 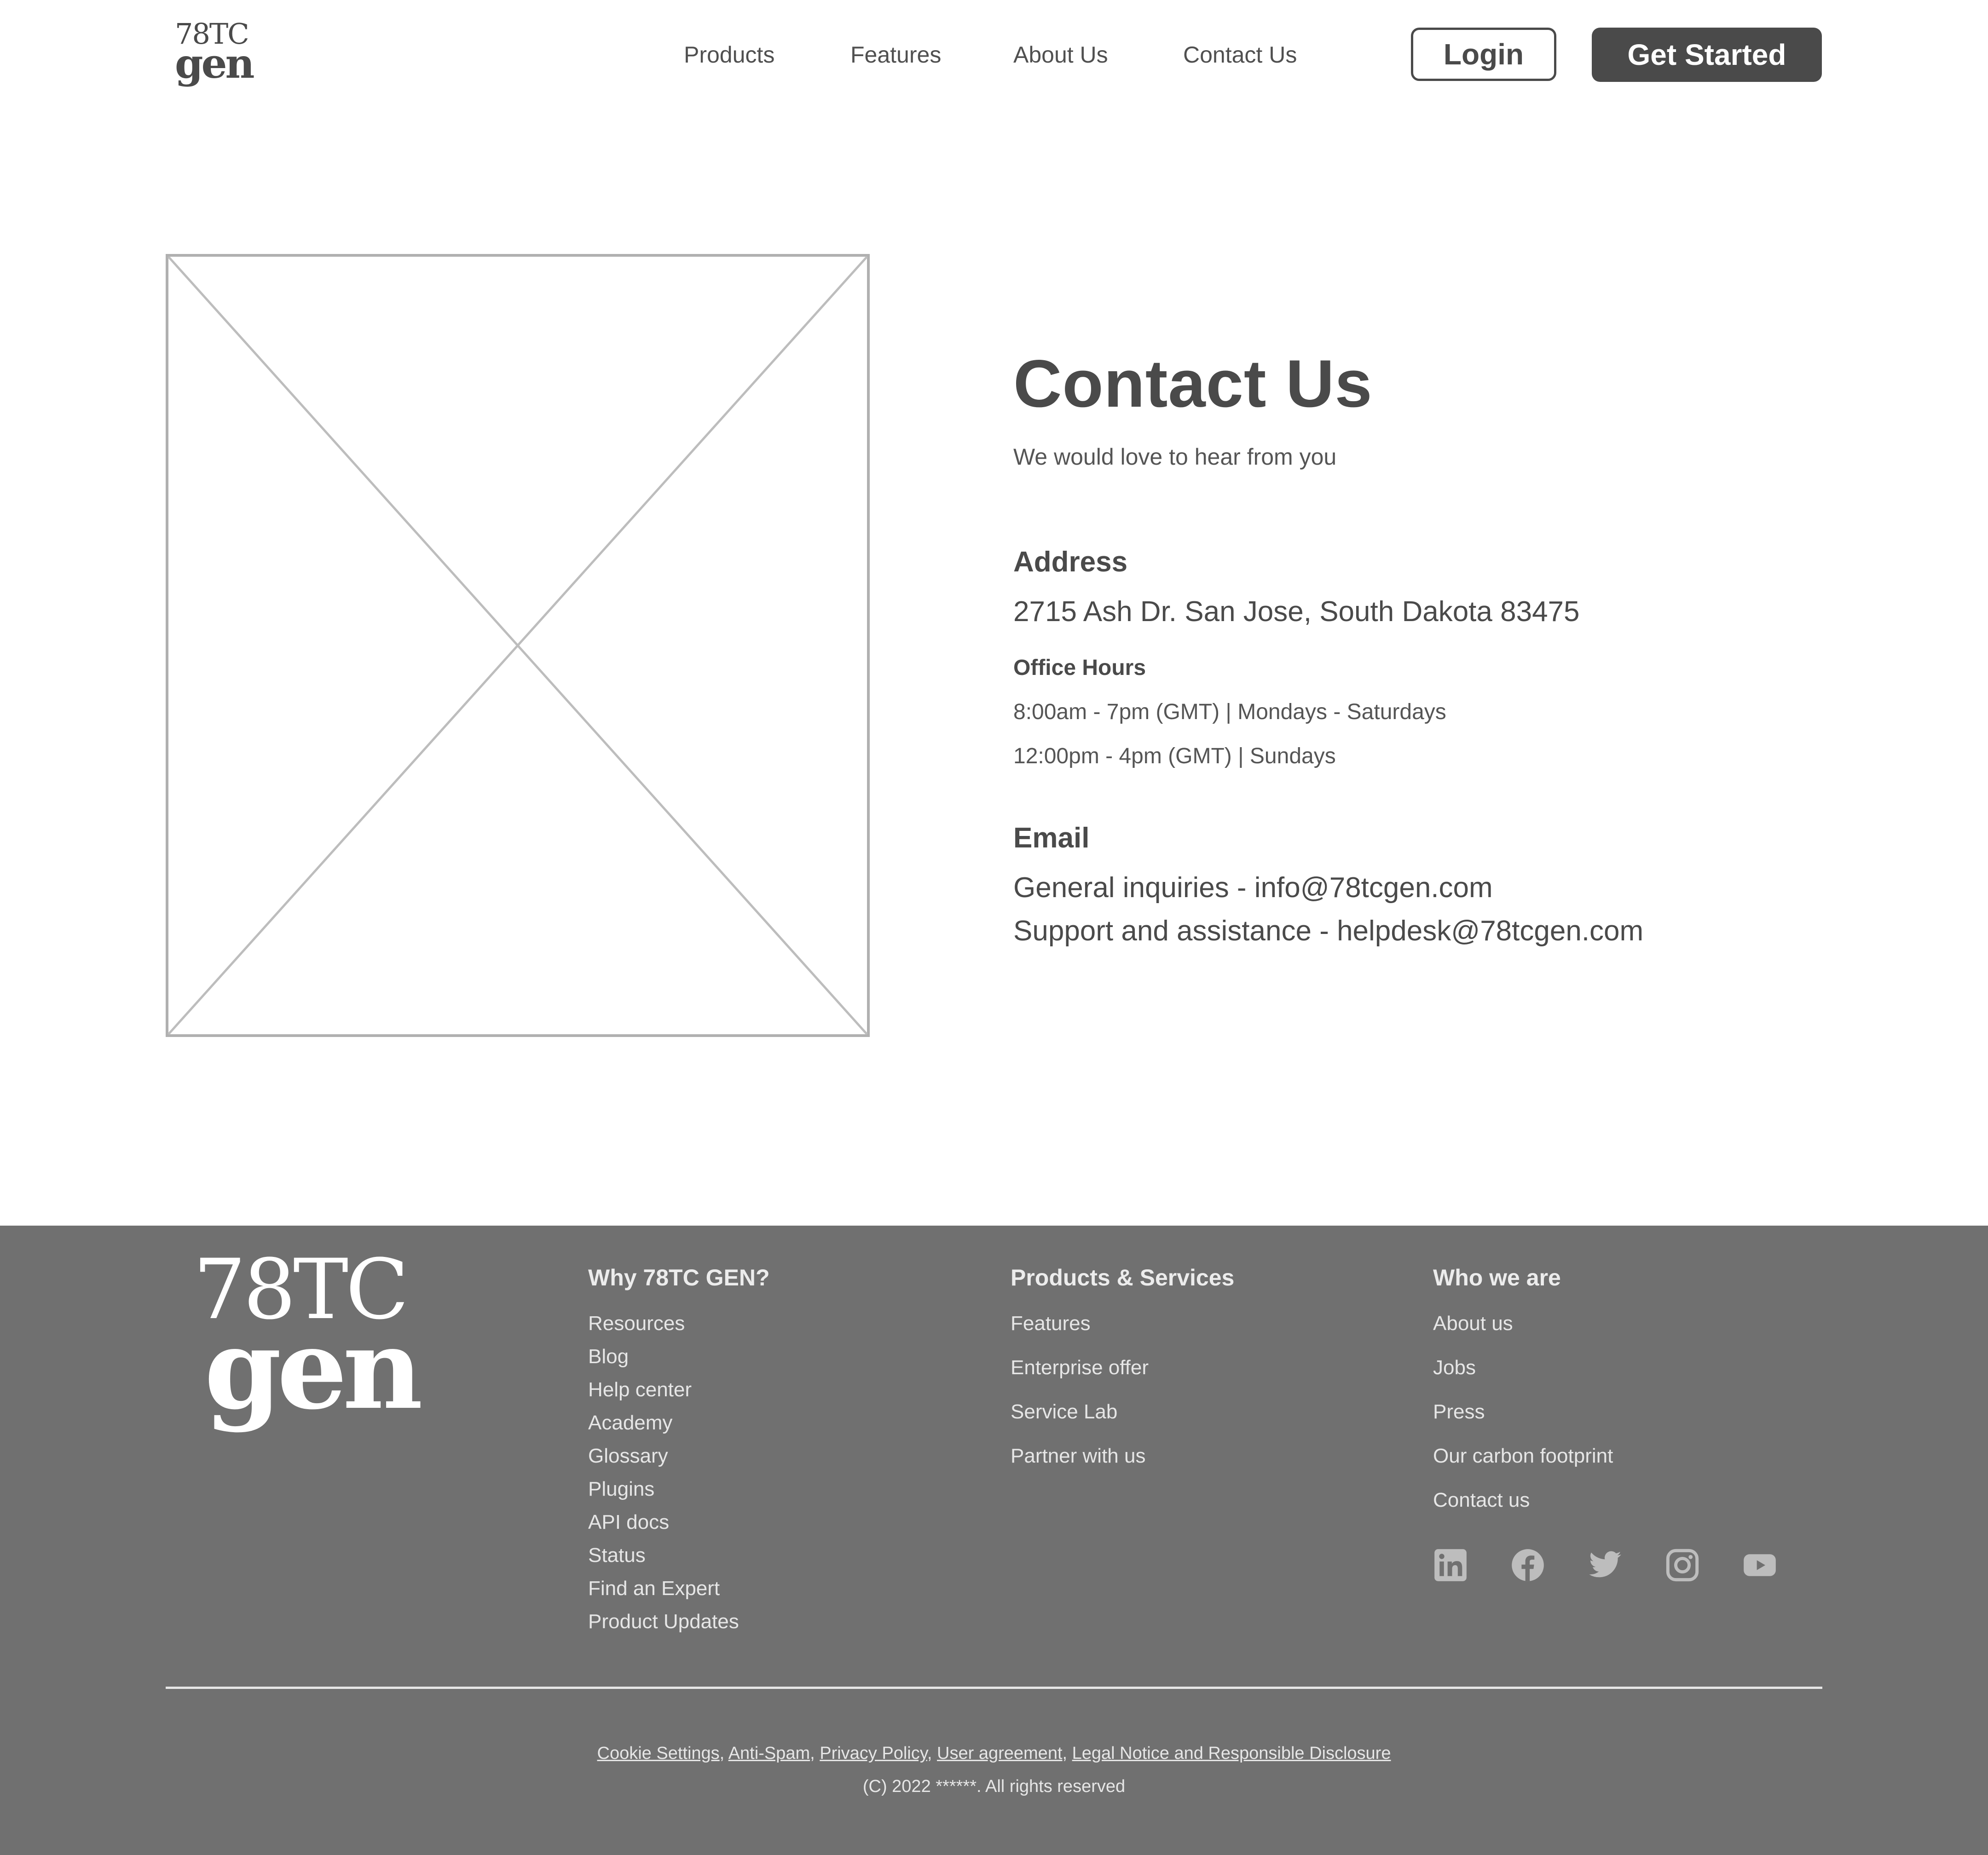 What do you see at coordinates (1455, 1367) in the screenshot?
I see `footer-link-jobs: Jobs` at bounding box center [1455, 1367].